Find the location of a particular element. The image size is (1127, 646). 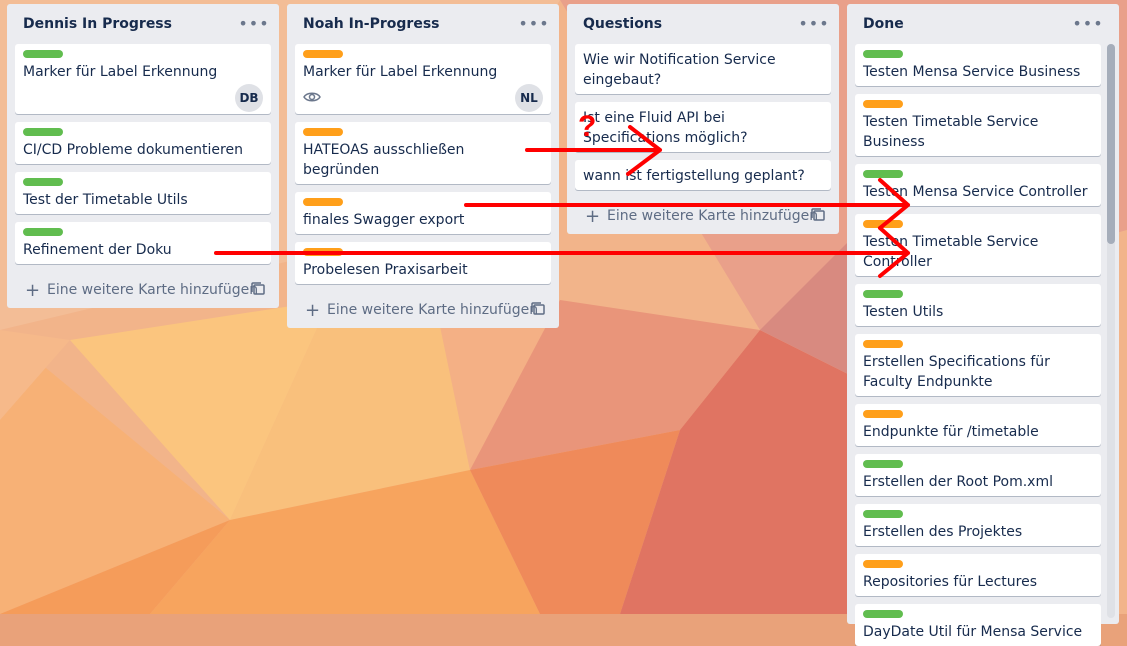

card: HATEOAS ausschließen begründen is located at coordinates (423, 153).